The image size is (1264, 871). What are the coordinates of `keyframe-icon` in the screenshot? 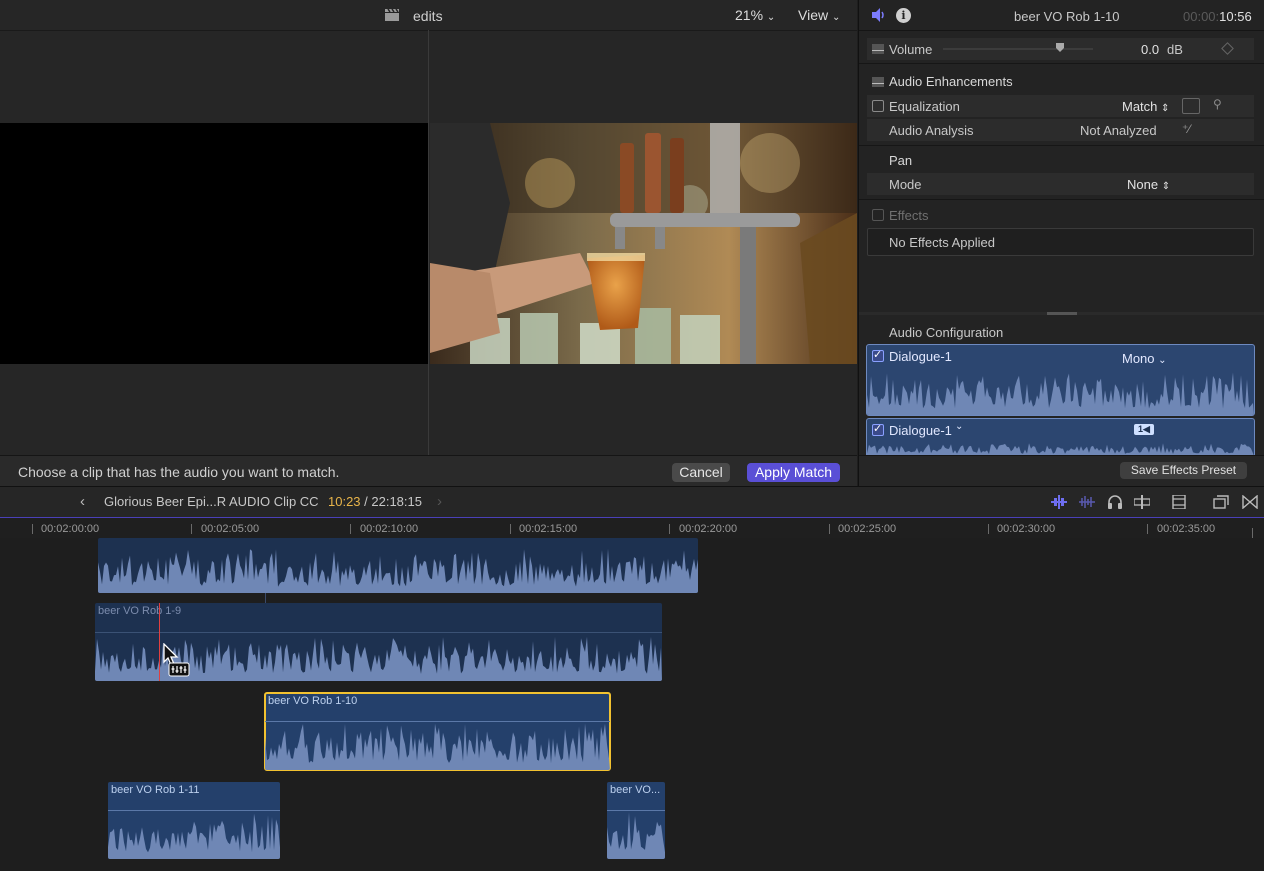 It's located at (1227, 48).